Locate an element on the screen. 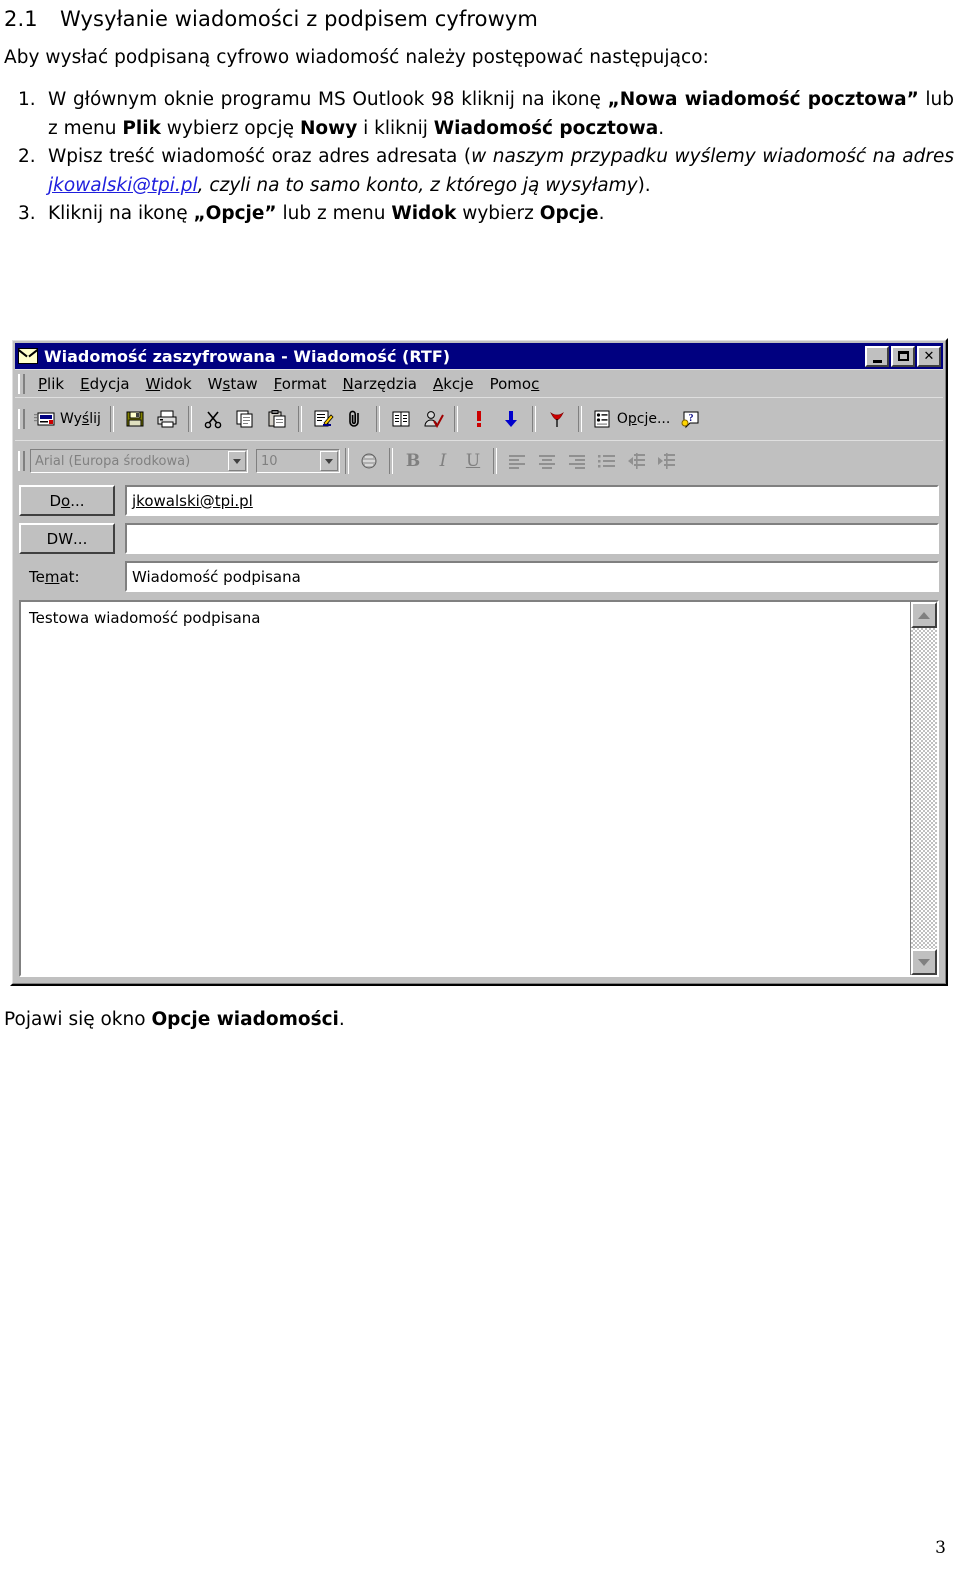 Image resolution: width=960 pixels, height=1576 pixels. increase-indent-icon is located at coordinates (667, 461).